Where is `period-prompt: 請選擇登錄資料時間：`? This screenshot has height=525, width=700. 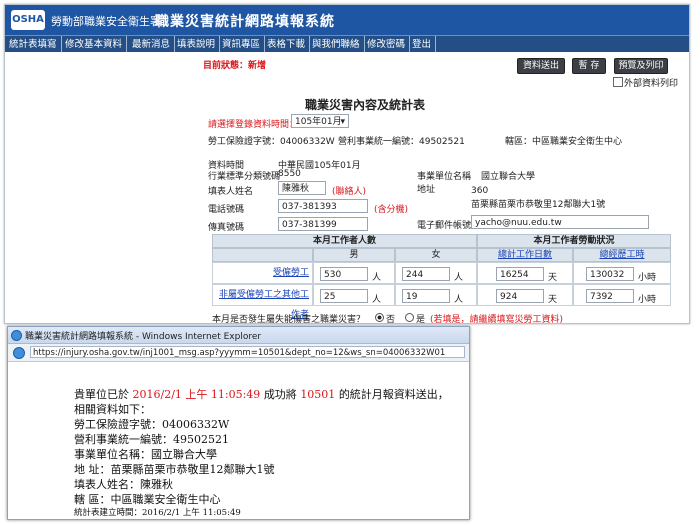 period-prompt: 請選擇登錄資料時間： is located at coordinates (253, 125).